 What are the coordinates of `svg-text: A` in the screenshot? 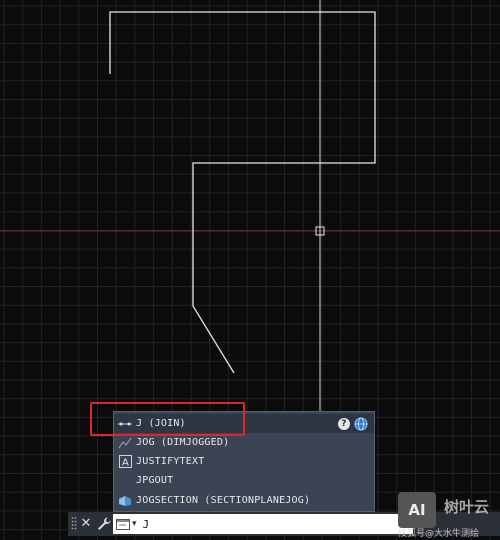 It's located at (124, 463).